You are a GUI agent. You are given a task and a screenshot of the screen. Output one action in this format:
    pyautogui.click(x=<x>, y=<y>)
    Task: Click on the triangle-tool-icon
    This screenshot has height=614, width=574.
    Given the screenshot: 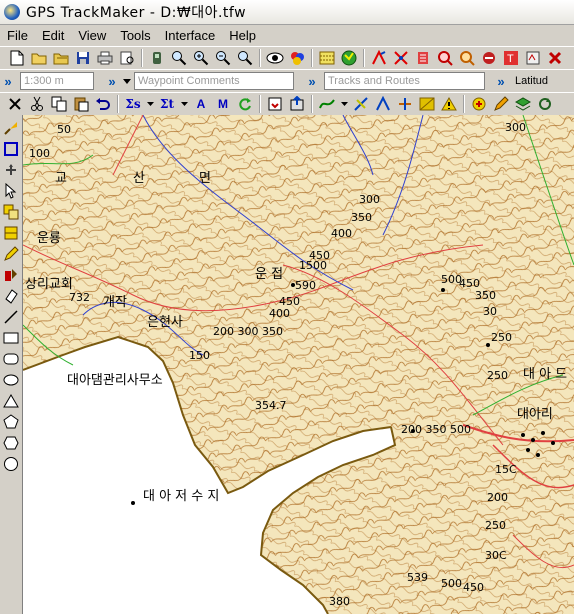 What is the action you would take?
    pyautogui.click(x=11, y=401)
    